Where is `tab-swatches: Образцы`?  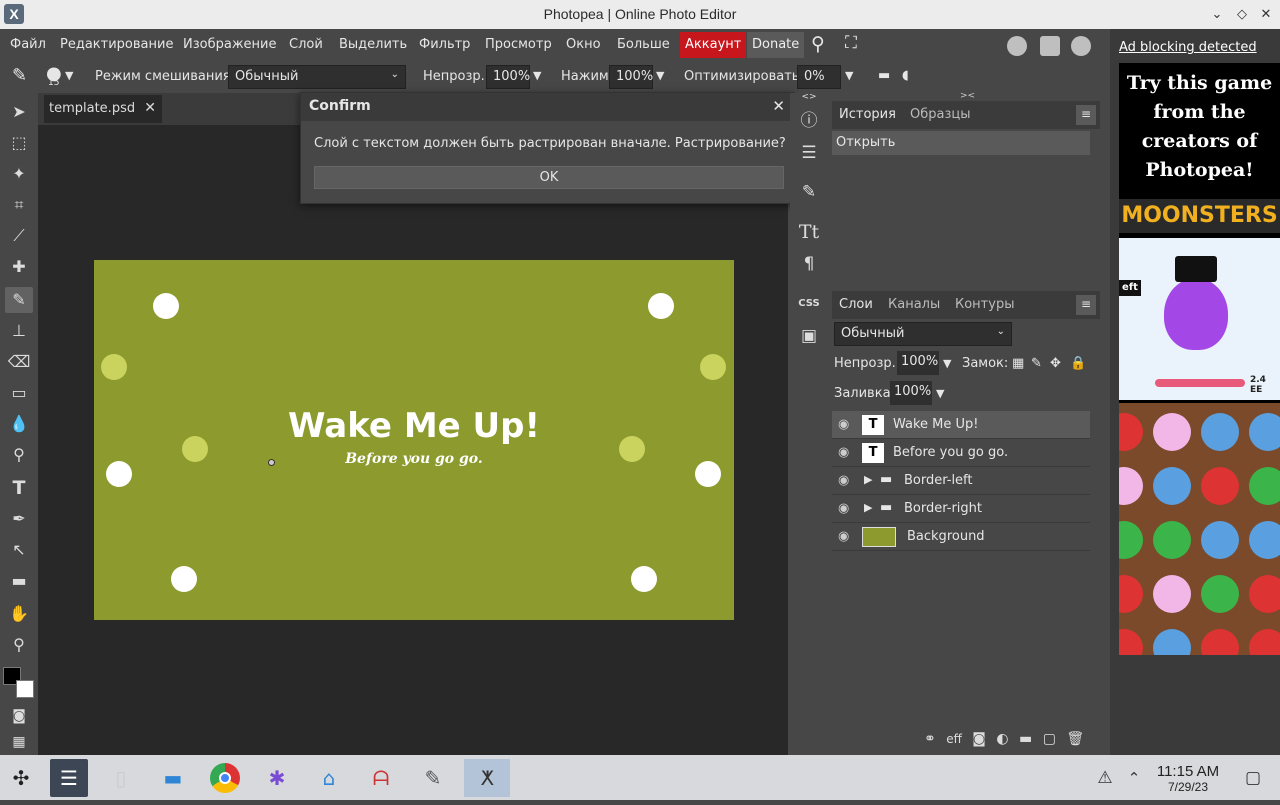
tab-swatches: Образцы is located at coordinates (940, 114).